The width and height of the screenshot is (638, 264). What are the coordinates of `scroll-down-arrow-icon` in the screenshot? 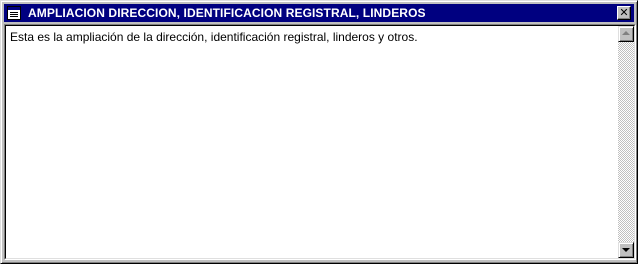 It's located at (626, 250).